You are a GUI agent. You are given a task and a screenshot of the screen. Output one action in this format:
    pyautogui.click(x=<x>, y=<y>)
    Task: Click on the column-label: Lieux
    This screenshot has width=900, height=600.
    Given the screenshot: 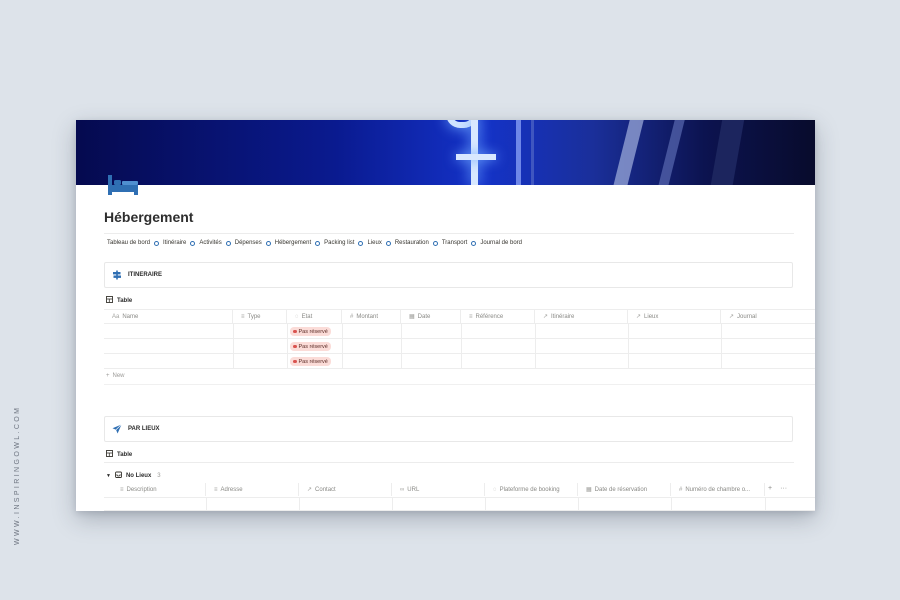 What is the action you would take?
    pyautogui.click(x=651, y=316)
    